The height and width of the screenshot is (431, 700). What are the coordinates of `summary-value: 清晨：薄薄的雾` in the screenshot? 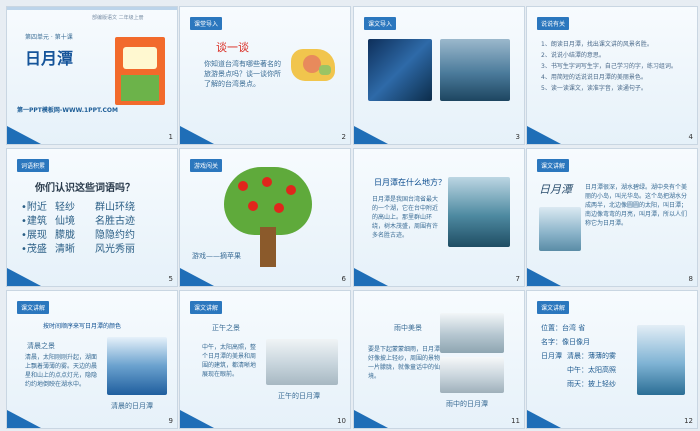 It's located at (591, 356).